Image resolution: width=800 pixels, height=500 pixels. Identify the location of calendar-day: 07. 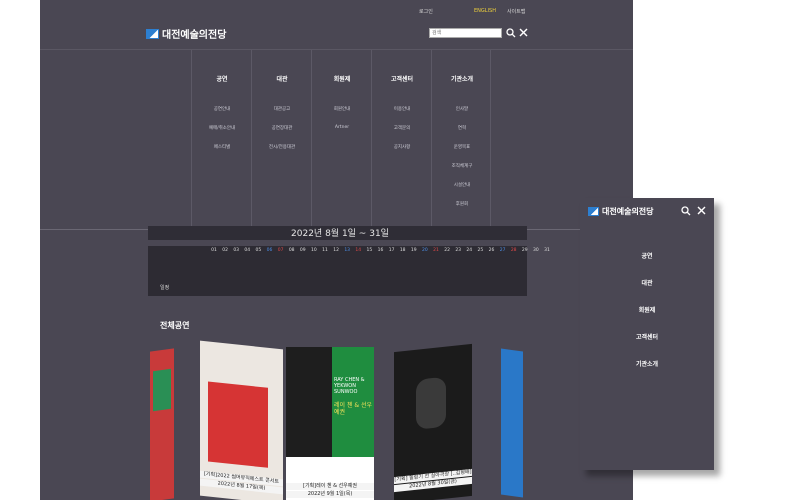
(281, 250).